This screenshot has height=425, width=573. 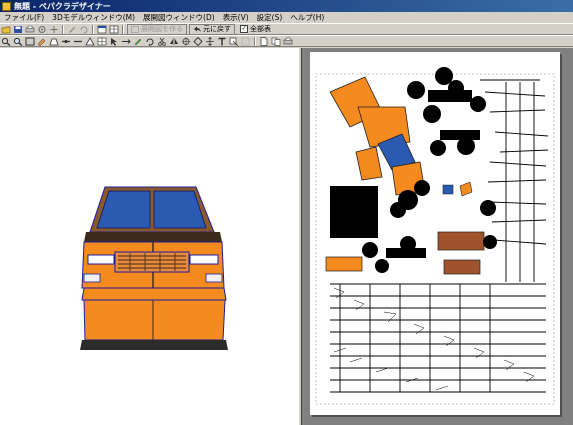 I want to click on zoom-icon, so click(x=6, y=41).